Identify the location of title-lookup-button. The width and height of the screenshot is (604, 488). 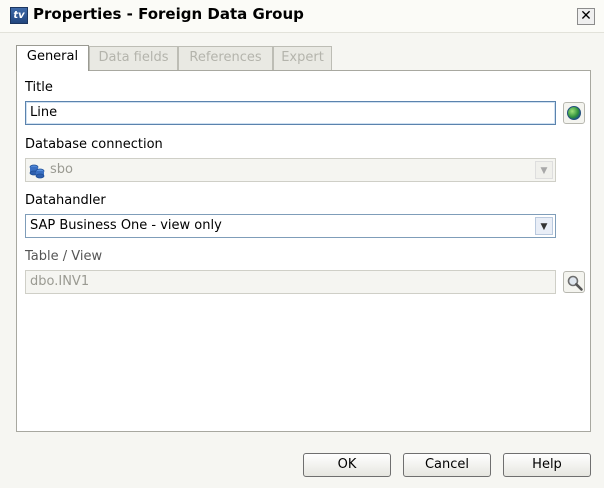
(574, 113).